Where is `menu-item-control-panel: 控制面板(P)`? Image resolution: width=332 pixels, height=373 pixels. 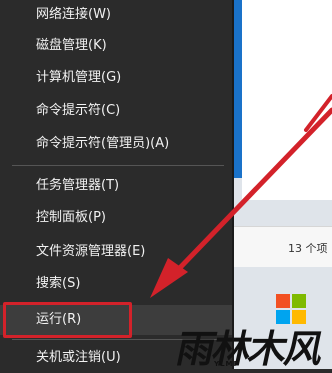
menu-item-control-panel: 控制面板(P) is located at coordinates (116, 218).